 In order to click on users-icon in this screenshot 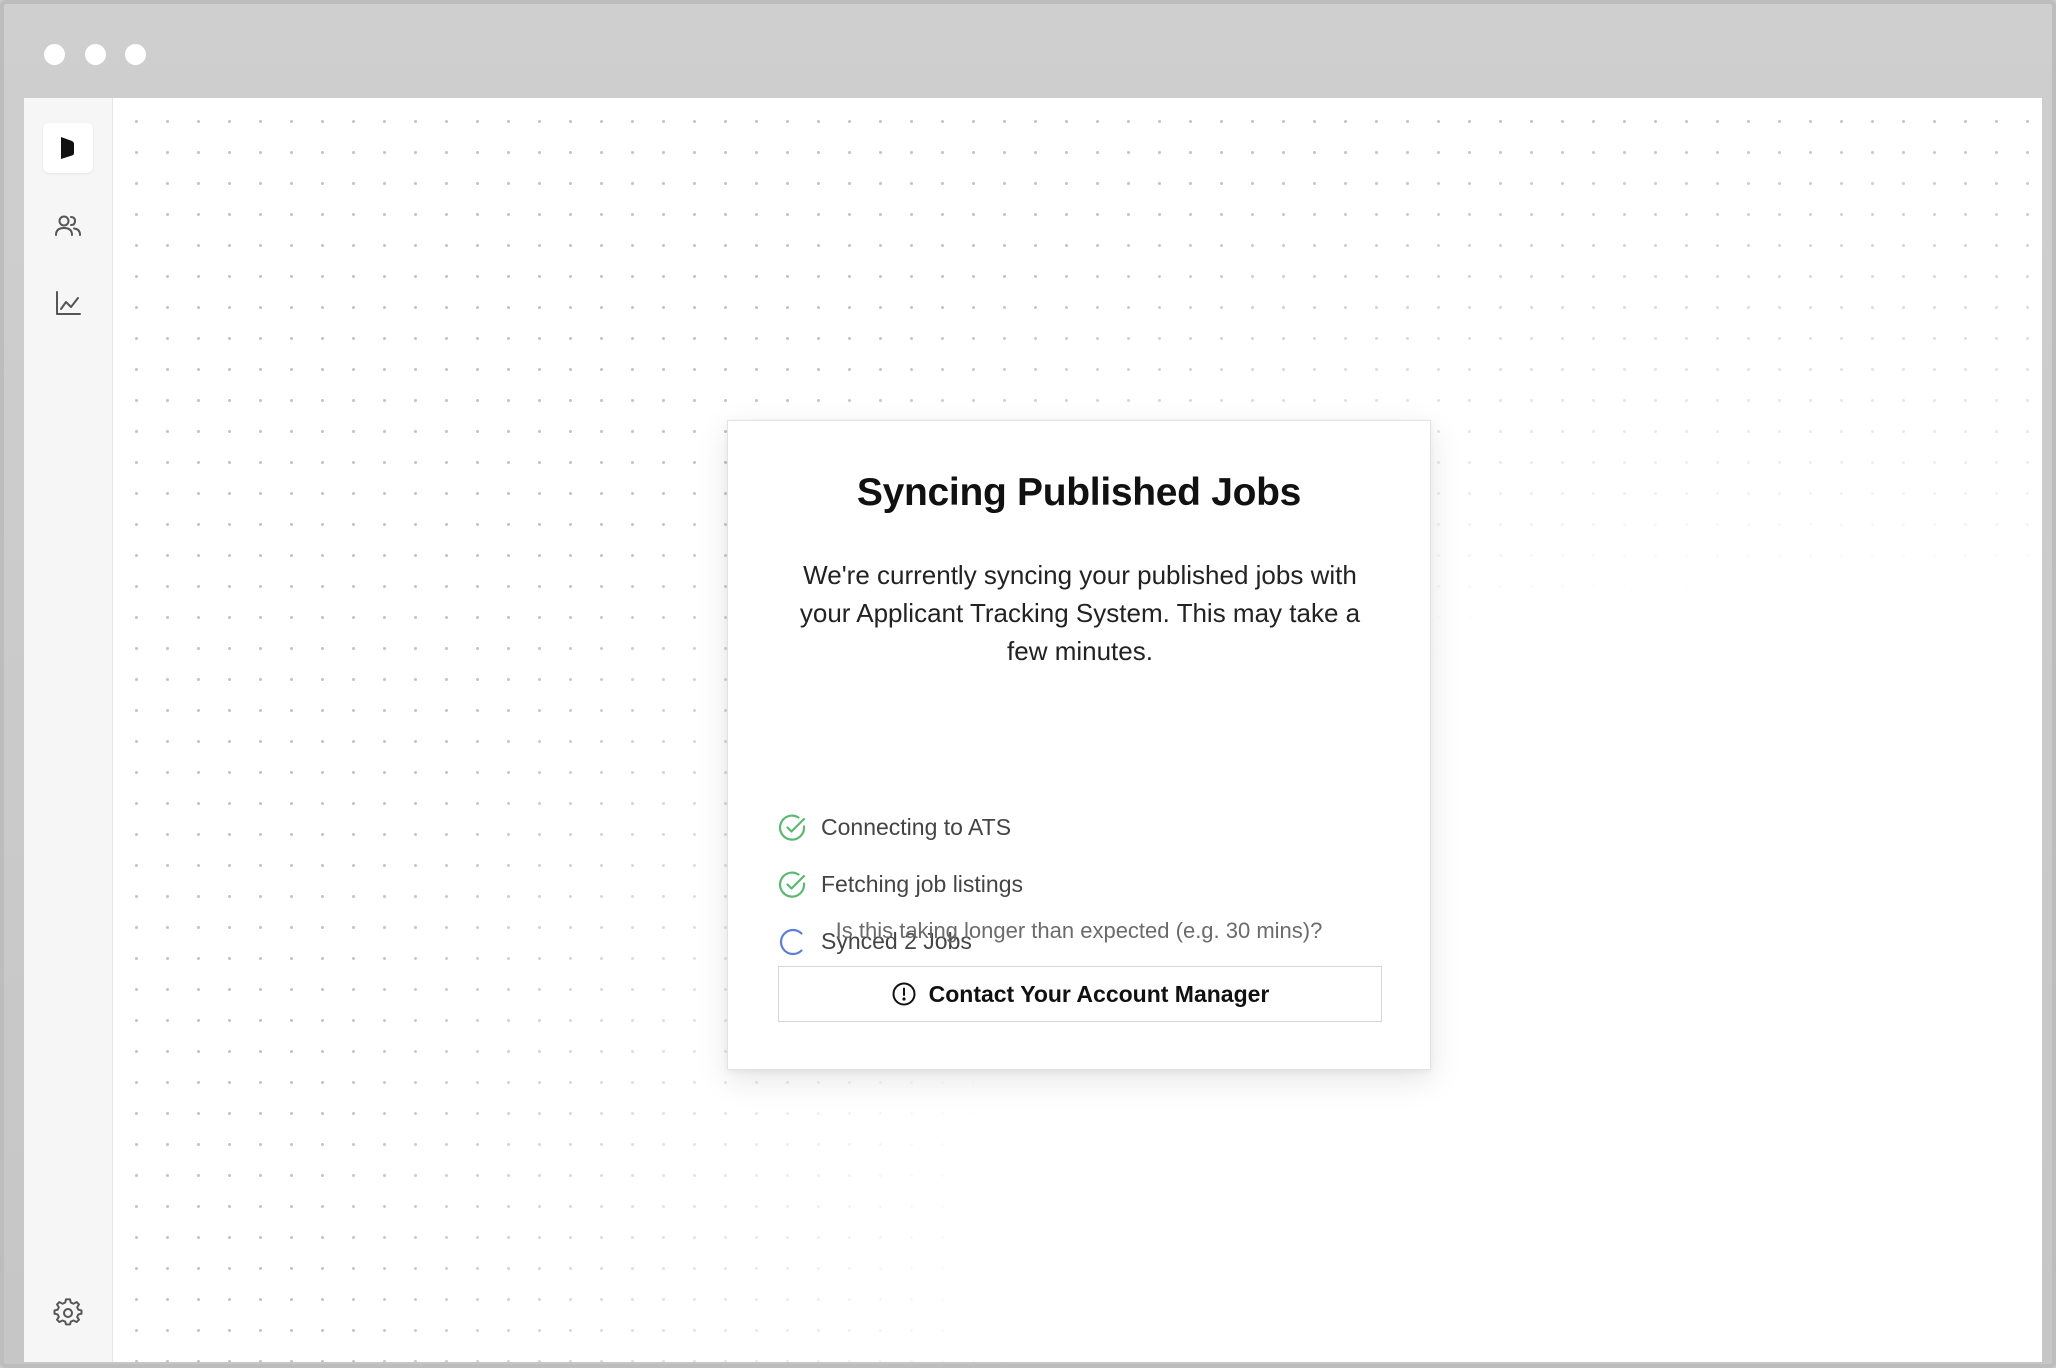, I will do `click(68, 225)`.